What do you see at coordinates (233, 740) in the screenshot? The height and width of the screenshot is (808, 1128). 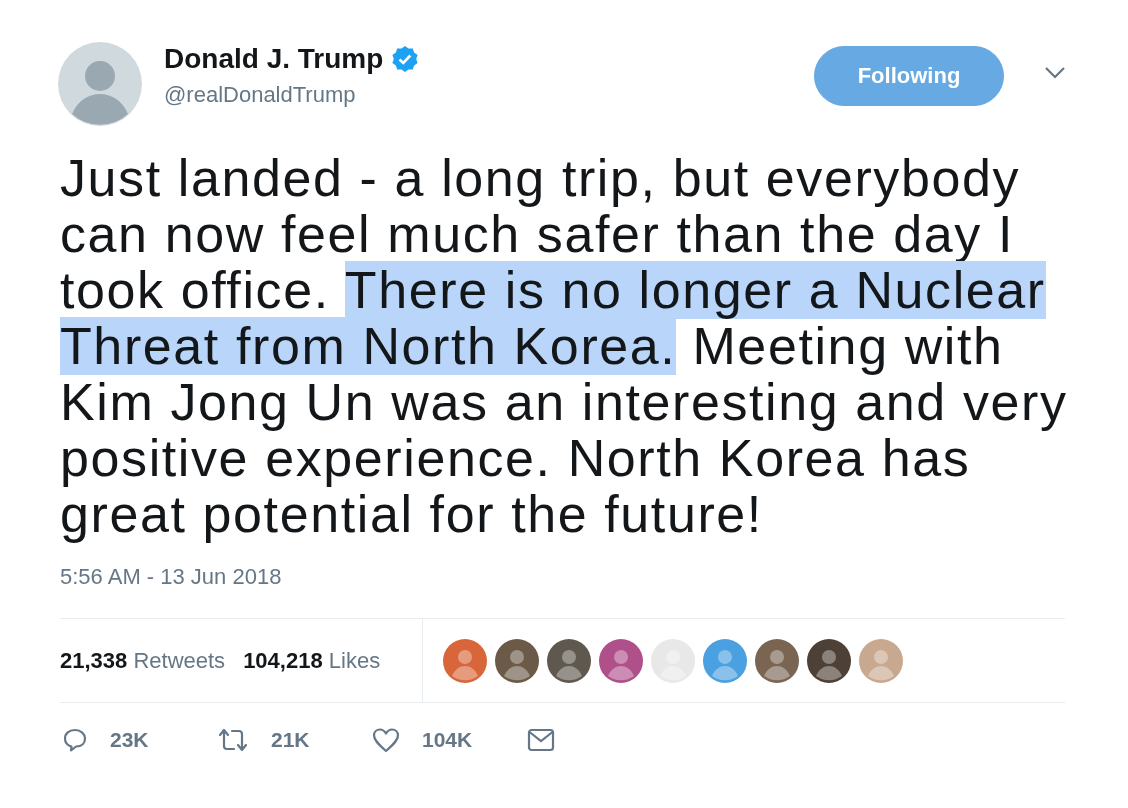 I see `retweet-icon` at bounding box center [233, 740].